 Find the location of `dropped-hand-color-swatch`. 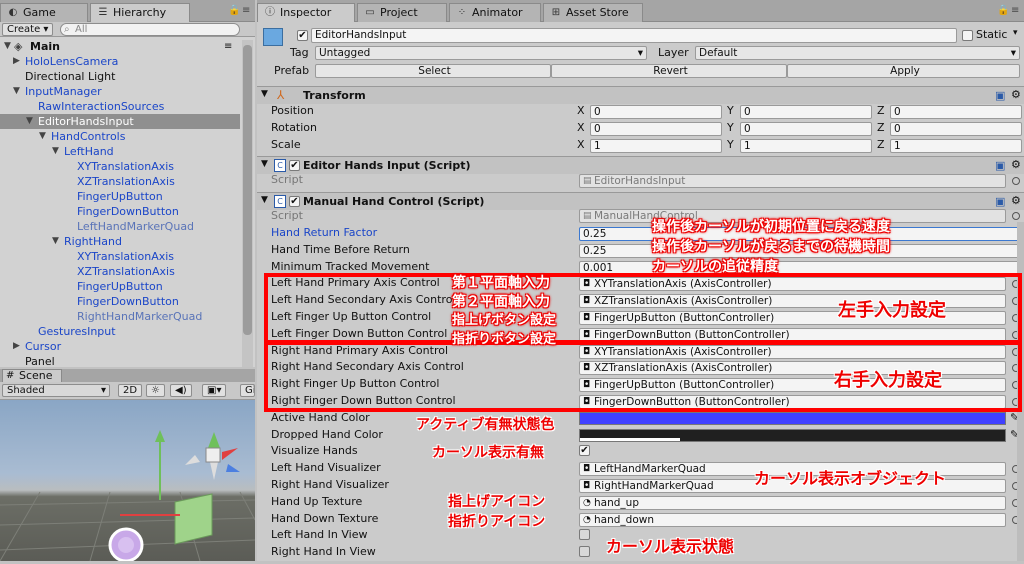

dropped-hand-color-swatch is located at coordinates (792, 435).